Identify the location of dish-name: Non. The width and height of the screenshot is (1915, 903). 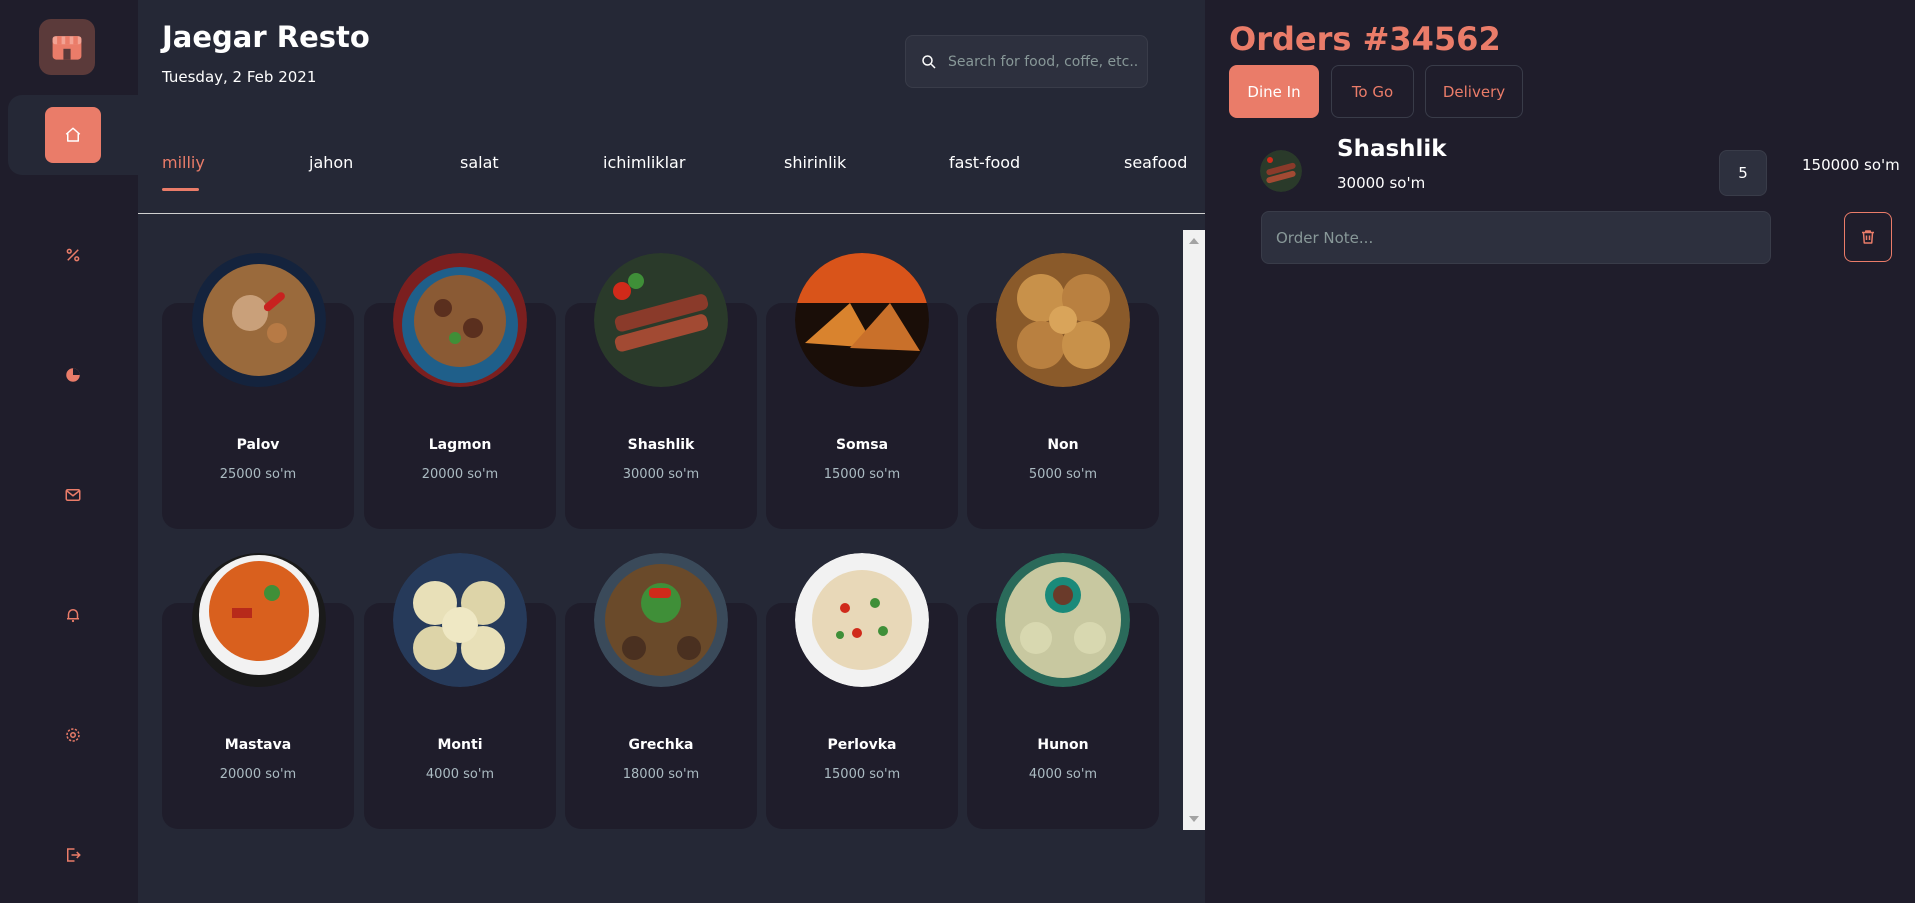
(1063, 445).